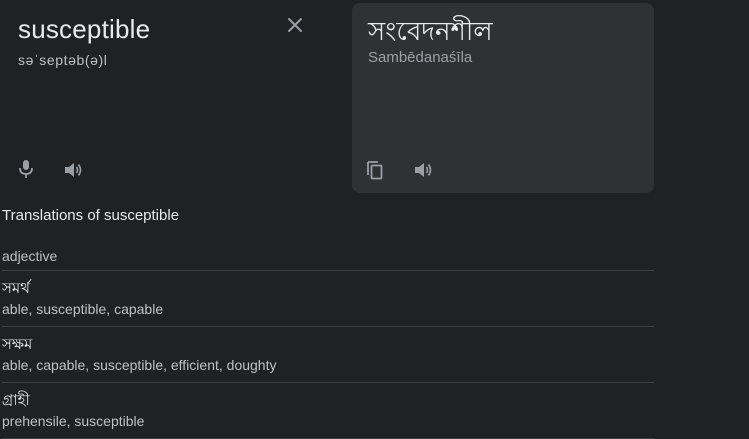 This screenshot has height=439, width=749. I want to click on source-phonetic: səˈseptəb(ə)l, so click(63, 60).